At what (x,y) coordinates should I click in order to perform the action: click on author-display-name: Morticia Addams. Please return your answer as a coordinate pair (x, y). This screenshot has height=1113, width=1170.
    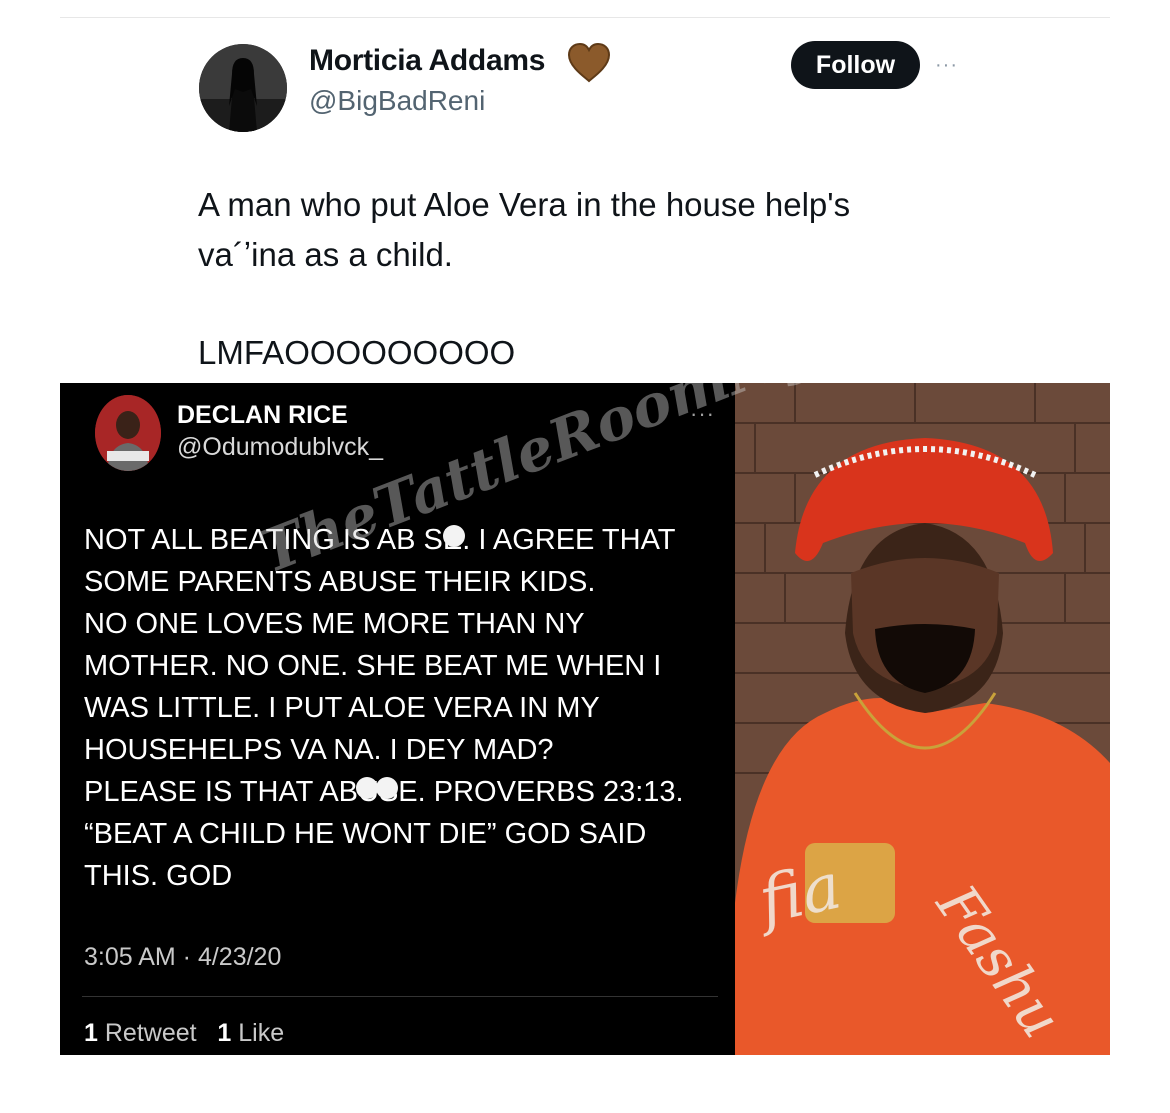
    Looking at the image, I should click on (427, 61).